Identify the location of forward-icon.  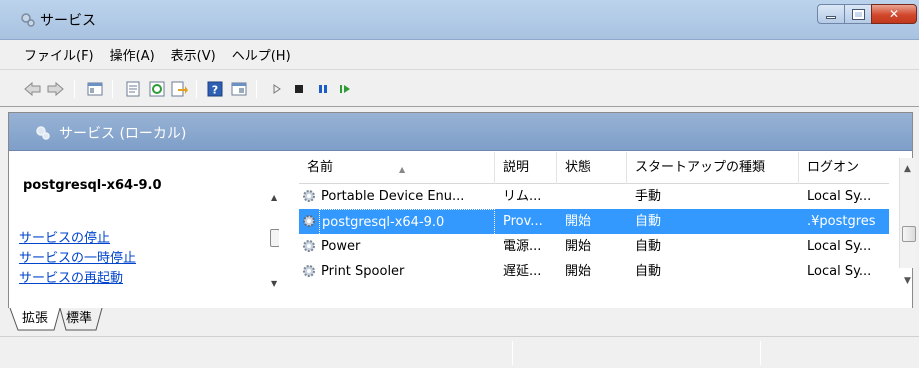
(55, 89).